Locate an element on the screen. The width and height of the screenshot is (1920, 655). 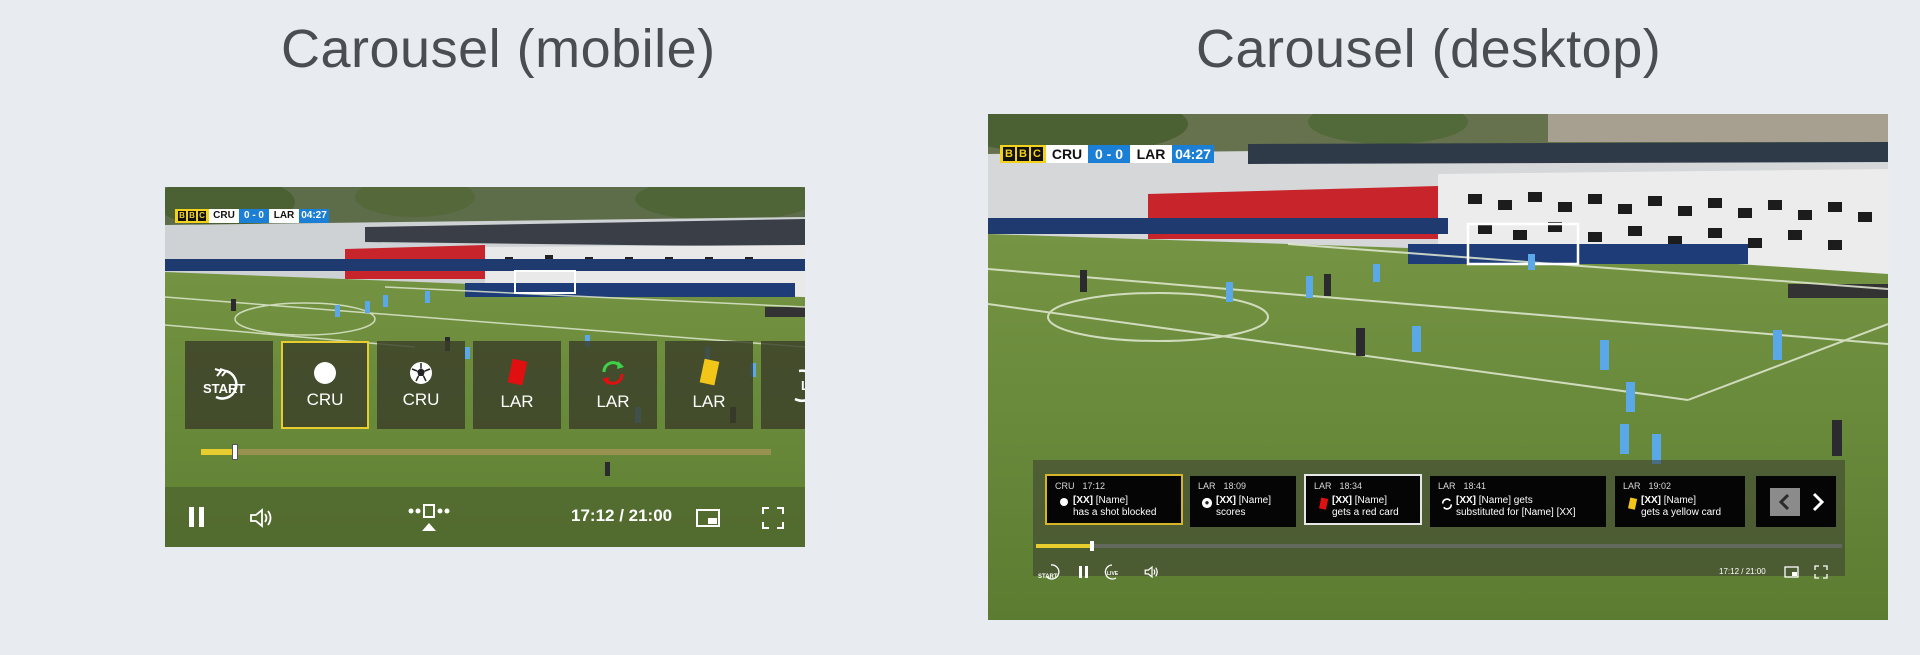
volume-button is located at coordinates (262, 520).